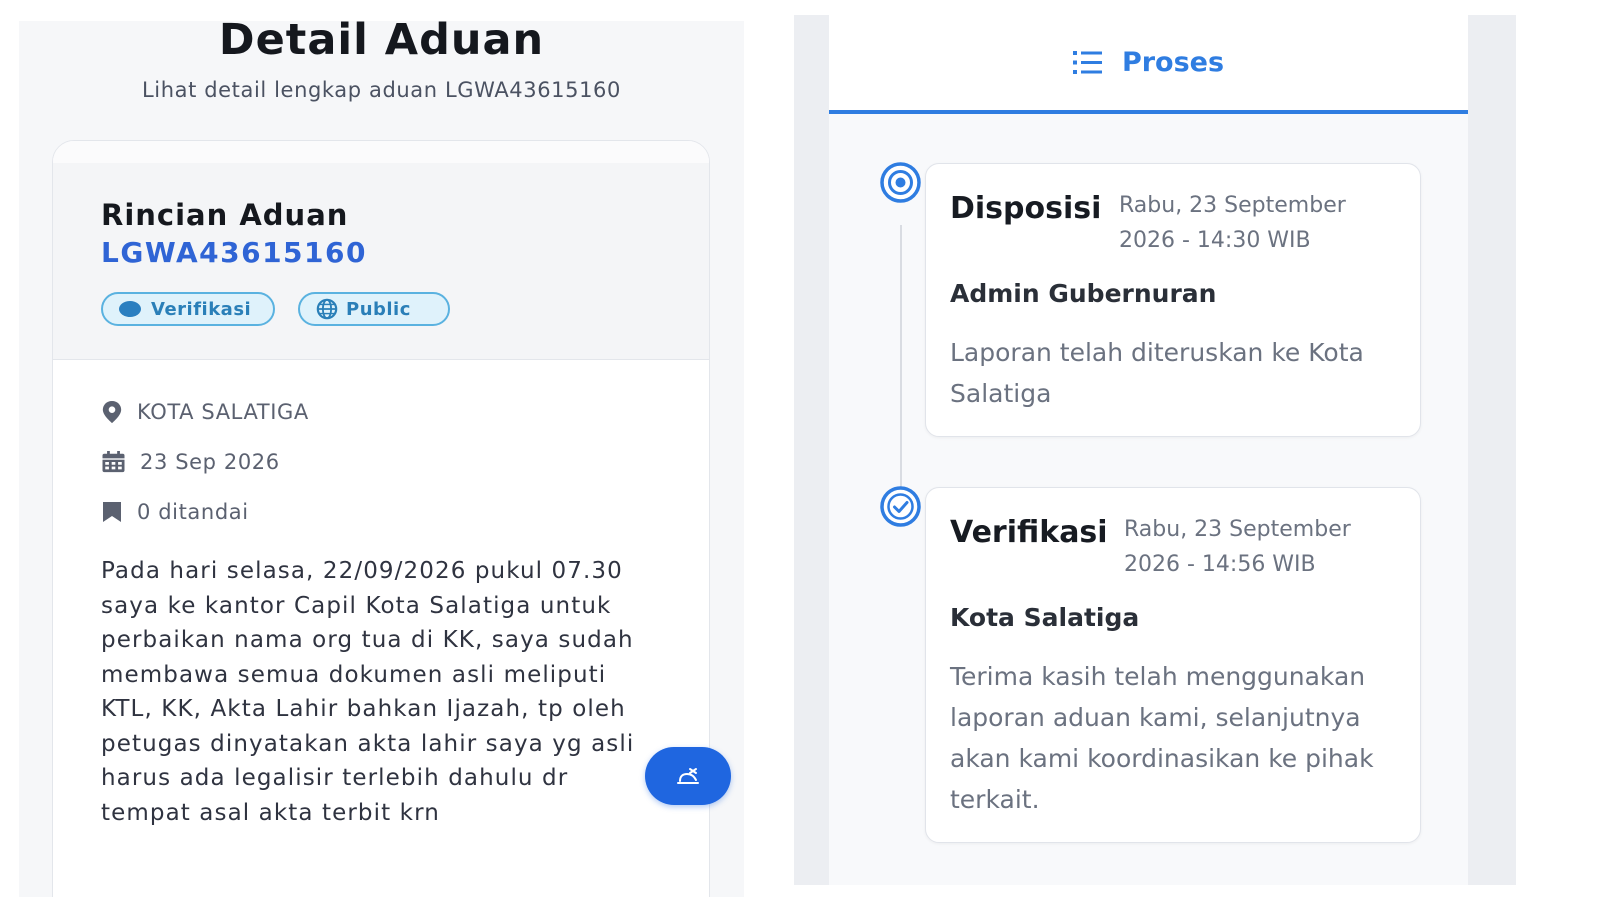  Describe the element at coordinates (1237, 547) in the screenshot. I see `event-time: Rabu, 23 September 2026 - 14:56 WIB` at that location.